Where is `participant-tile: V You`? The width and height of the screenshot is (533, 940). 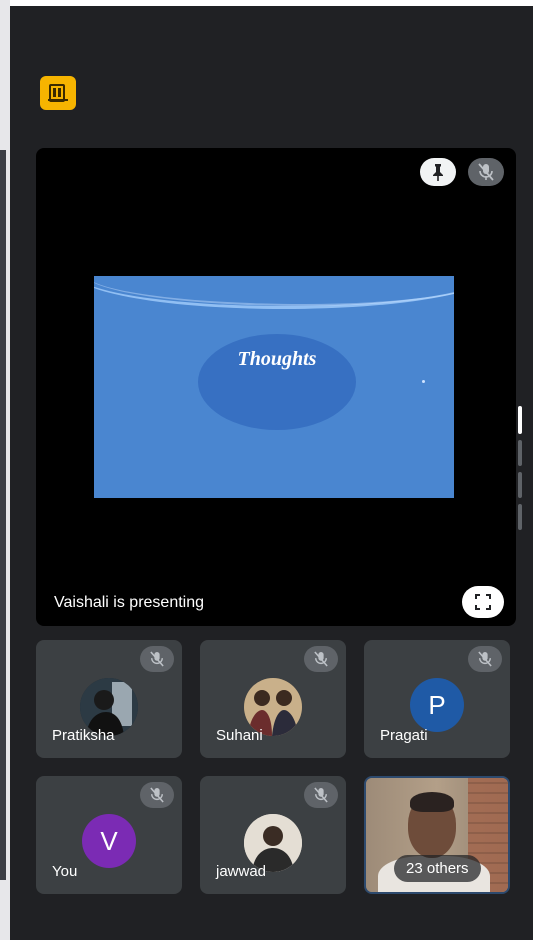
participant-tile: V You is located at coordinates (109, 835).